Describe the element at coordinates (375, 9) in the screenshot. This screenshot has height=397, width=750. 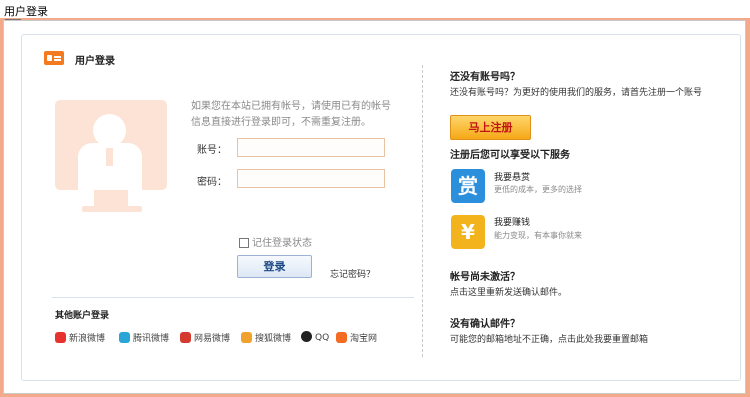
I see `window-titlebar: 用户登录` at that location.